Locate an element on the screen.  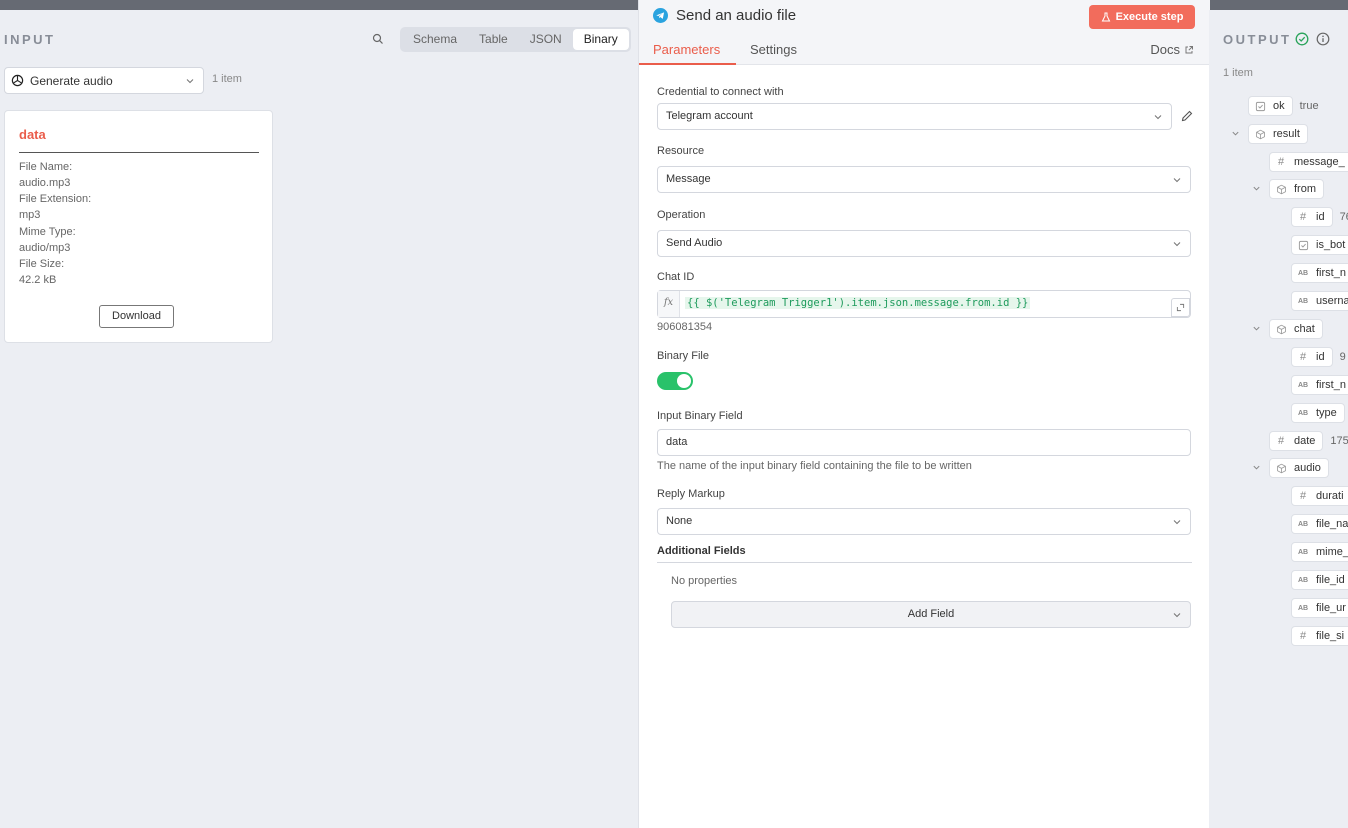
schema-field-key: chat is located at coordinates (1304, 329).